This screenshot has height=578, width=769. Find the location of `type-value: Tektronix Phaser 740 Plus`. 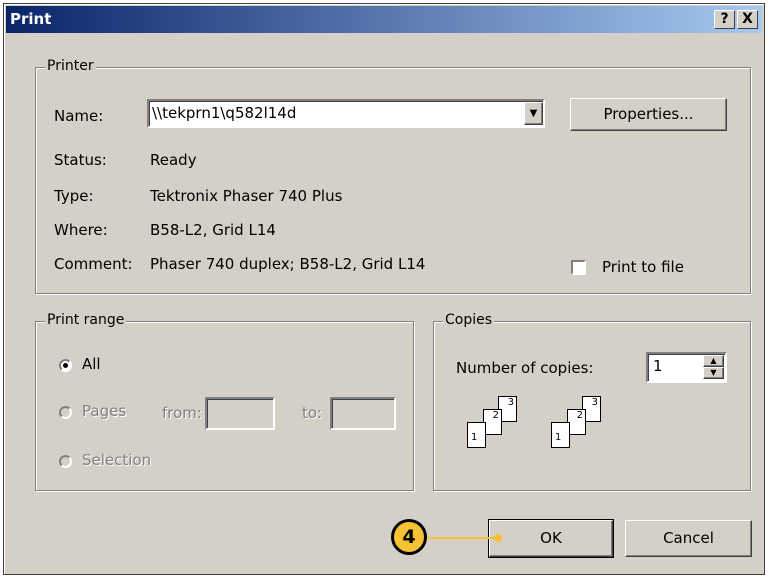

type-value: Tektronix Phaser 740 Plus is located at coordinates (246, 196).